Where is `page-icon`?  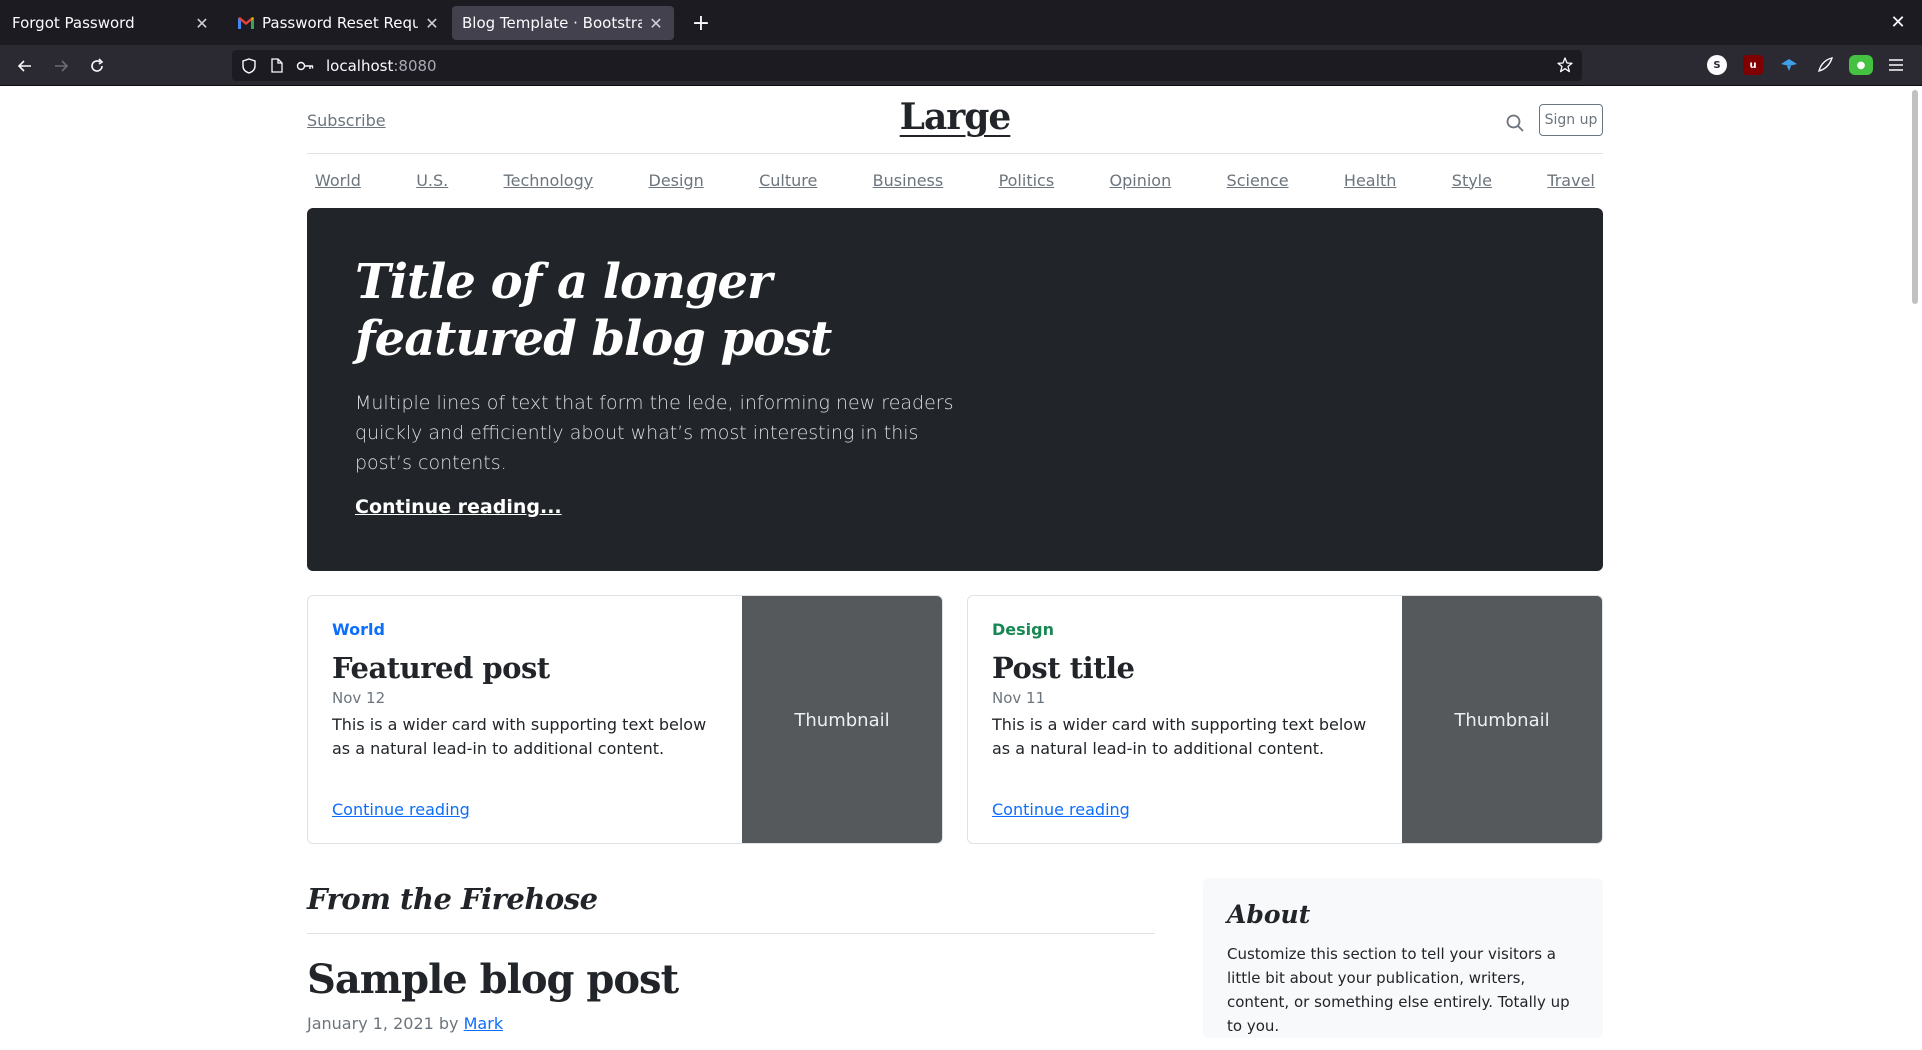 page-icon is located at coordinates (277, 66).